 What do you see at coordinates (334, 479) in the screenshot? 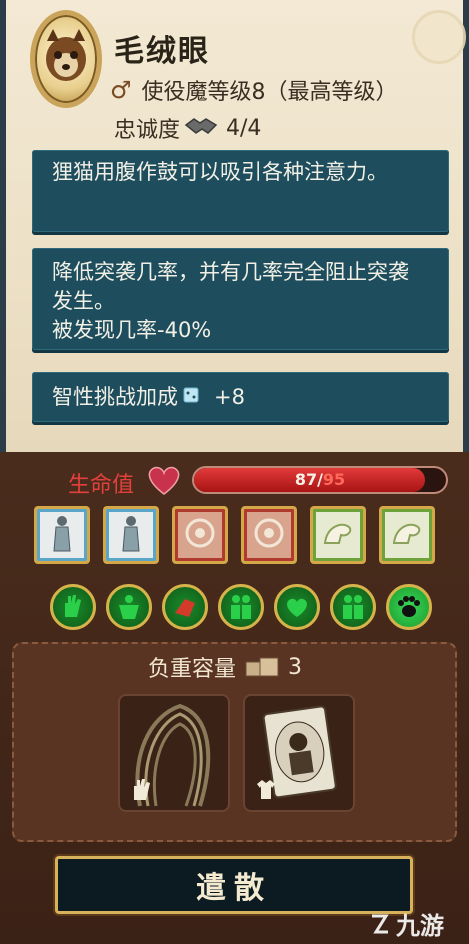
I see `health-max: 95` at bounding box center [334, 479].